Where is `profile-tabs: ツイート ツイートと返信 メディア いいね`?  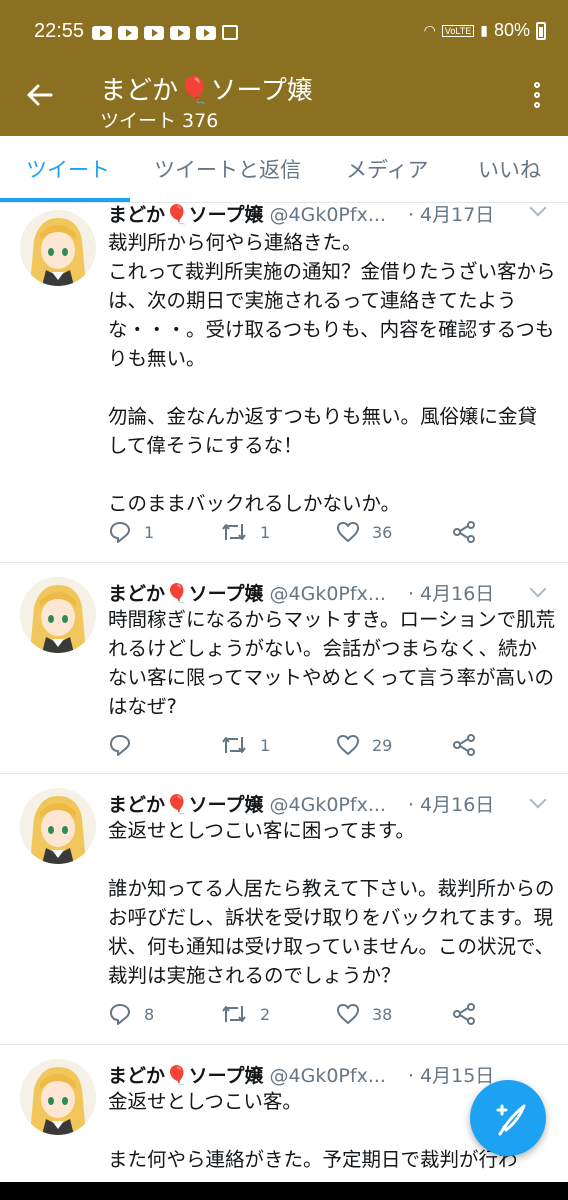 profile-tabs: ツイート ツイートと返信 メディア いいね is located at coordinates (284, 169).